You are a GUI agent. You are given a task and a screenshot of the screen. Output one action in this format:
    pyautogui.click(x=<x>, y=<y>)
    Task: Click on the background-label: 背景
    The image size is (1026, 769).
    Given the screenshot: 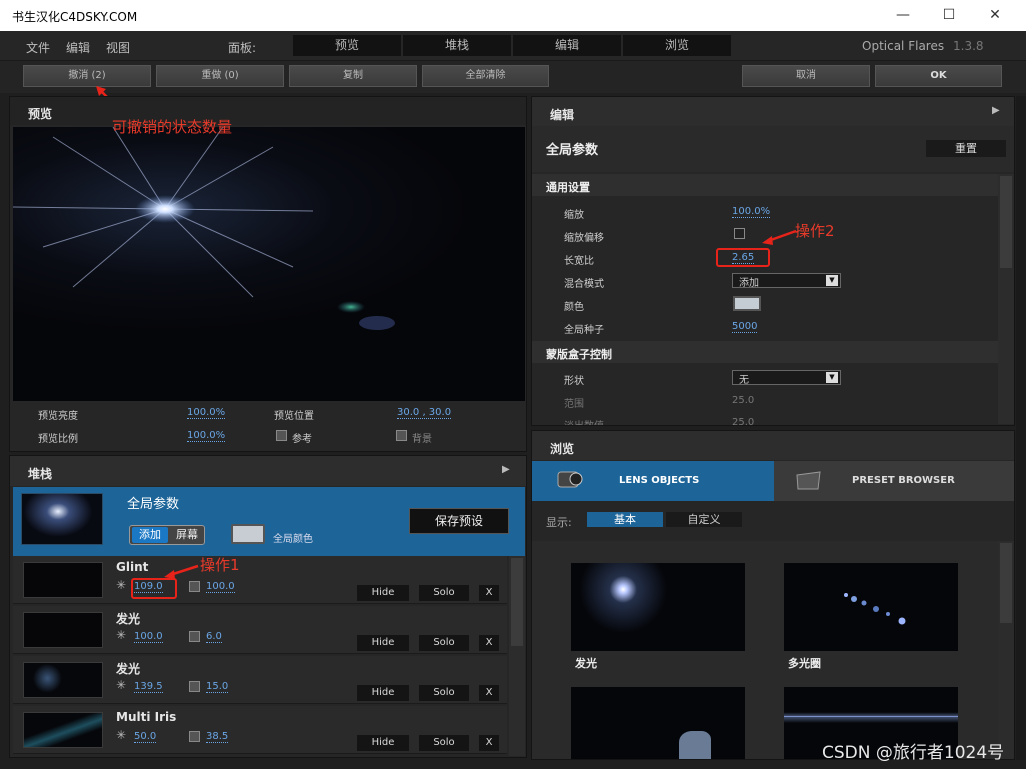 What is the action you would take?
    pyautogui.click(x=422, y=439)
    